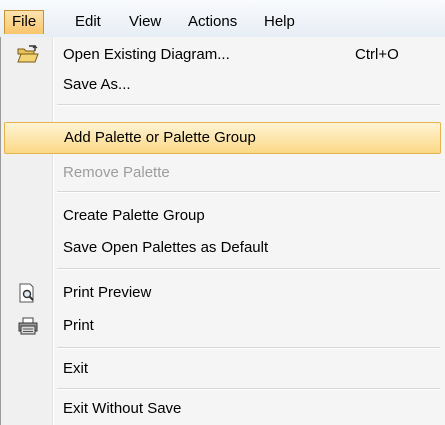 The height and width of the screenshot is (425, 445). Describe the element at coordinates (222, 293) in the screenshot. I see `menu-item-print-preview: Print Preview` at that location.